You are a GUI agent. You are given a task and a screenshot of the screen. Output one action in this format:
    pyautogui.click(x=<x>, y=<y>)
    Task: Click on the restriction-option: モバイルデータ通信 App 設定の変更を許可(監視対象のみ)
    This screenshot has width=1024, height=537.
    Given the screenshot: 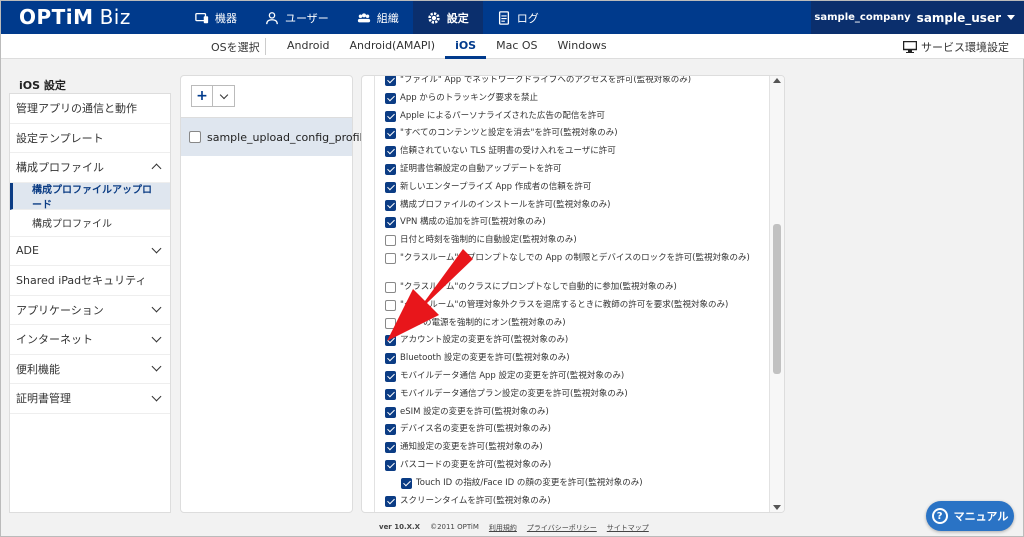 What is the action you would take?
    pyautogui.click(x=570, y=377)
    